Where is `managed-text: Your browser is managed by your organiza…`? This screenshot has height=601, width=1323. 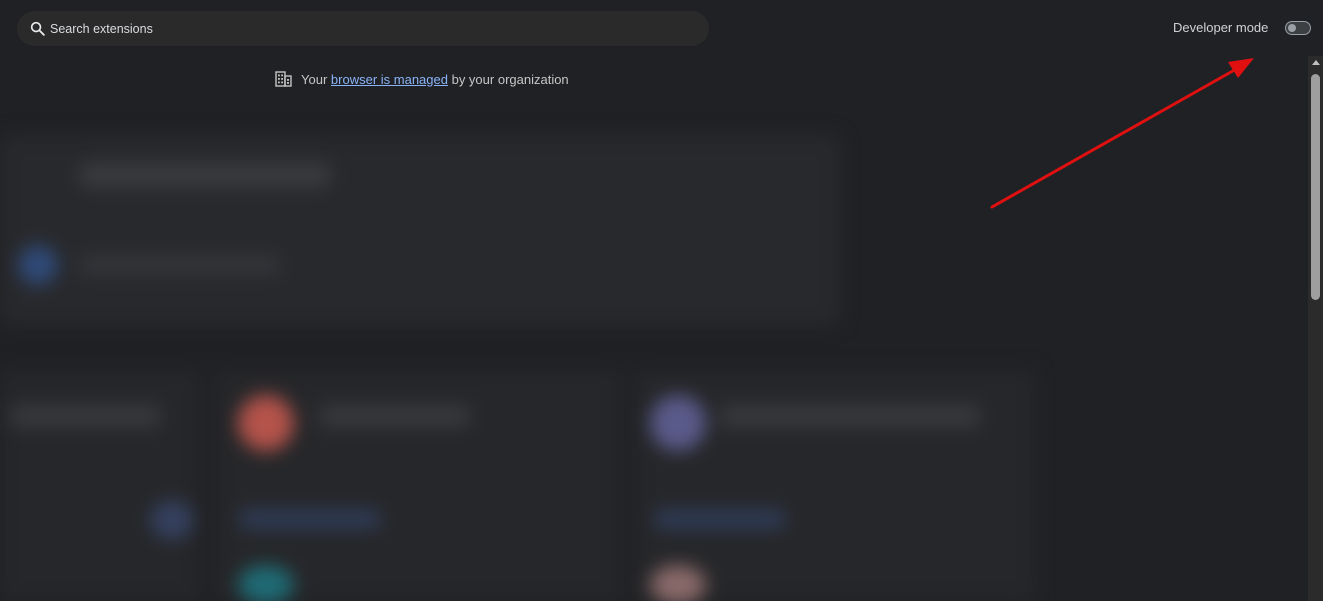 managed-text: Your browser is managed by your organiza… is located at coordinates (435, 79).